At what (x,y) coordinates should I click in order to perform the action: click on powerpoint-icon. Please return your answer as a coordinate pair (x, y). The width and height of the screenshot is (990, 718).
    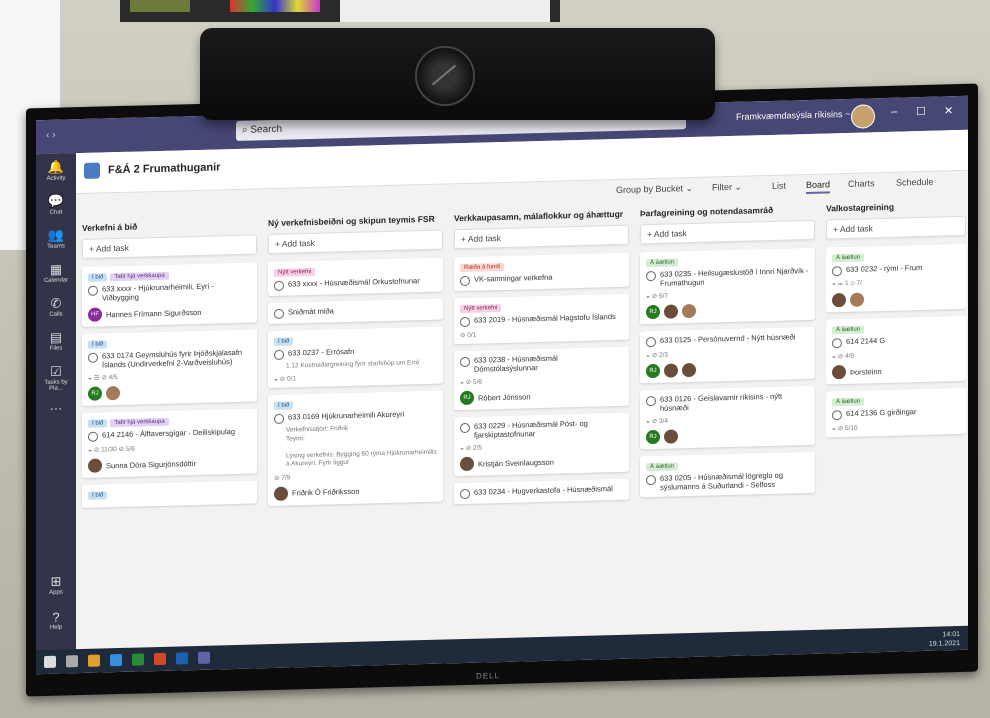
    Looking at the image, I should click on (160, 659).